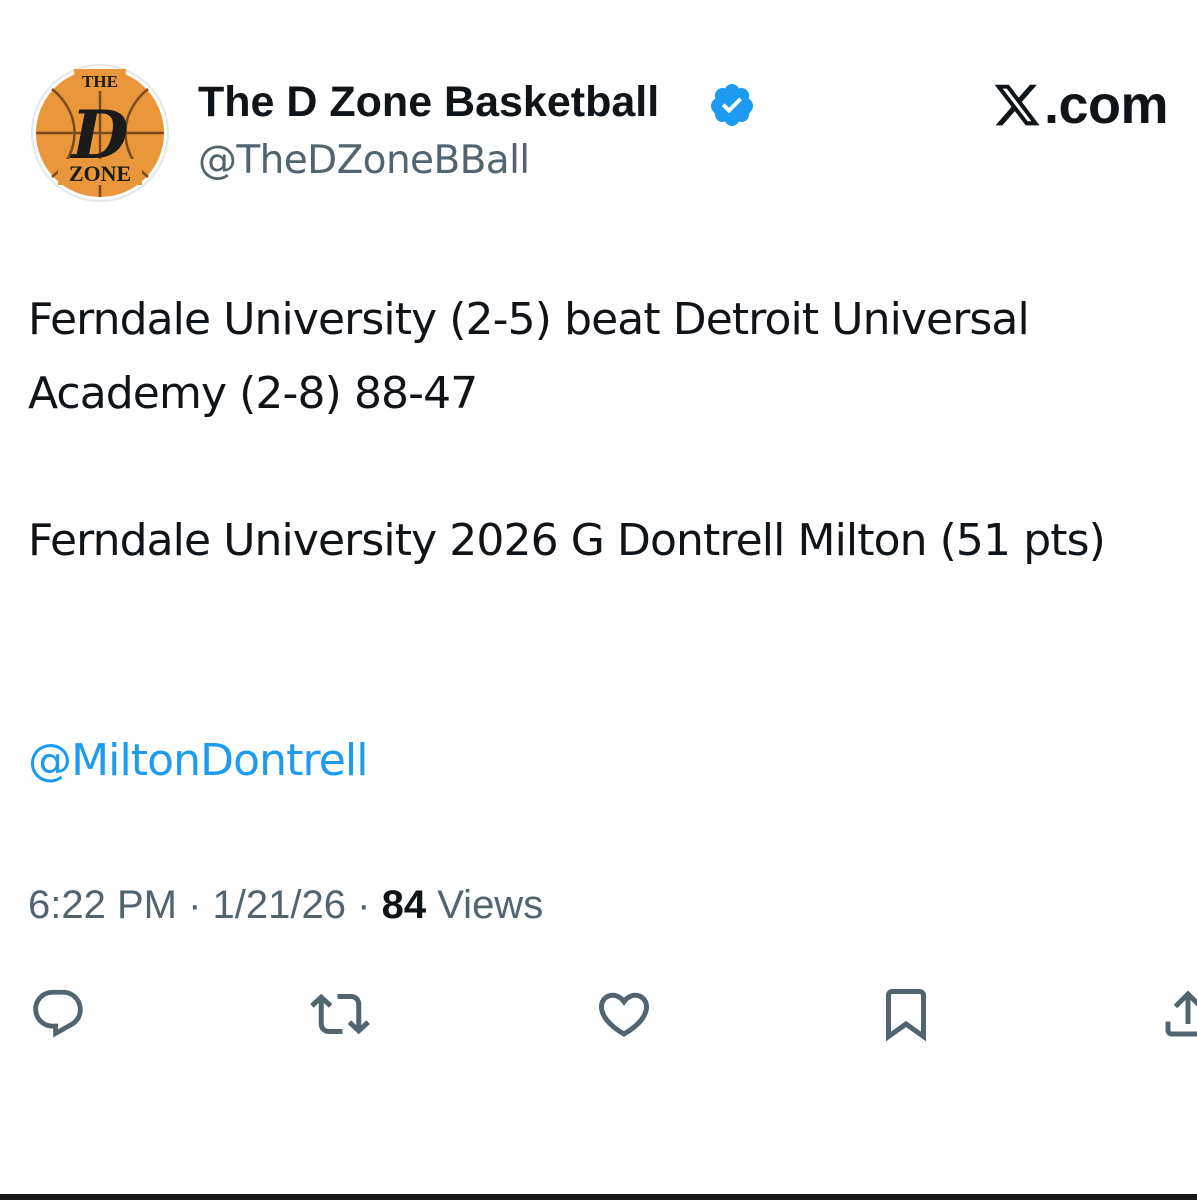 This screenshot has height=1200, width=1197. I want to click on author-display-name: The D Zone Basketball, so click(428, 102).